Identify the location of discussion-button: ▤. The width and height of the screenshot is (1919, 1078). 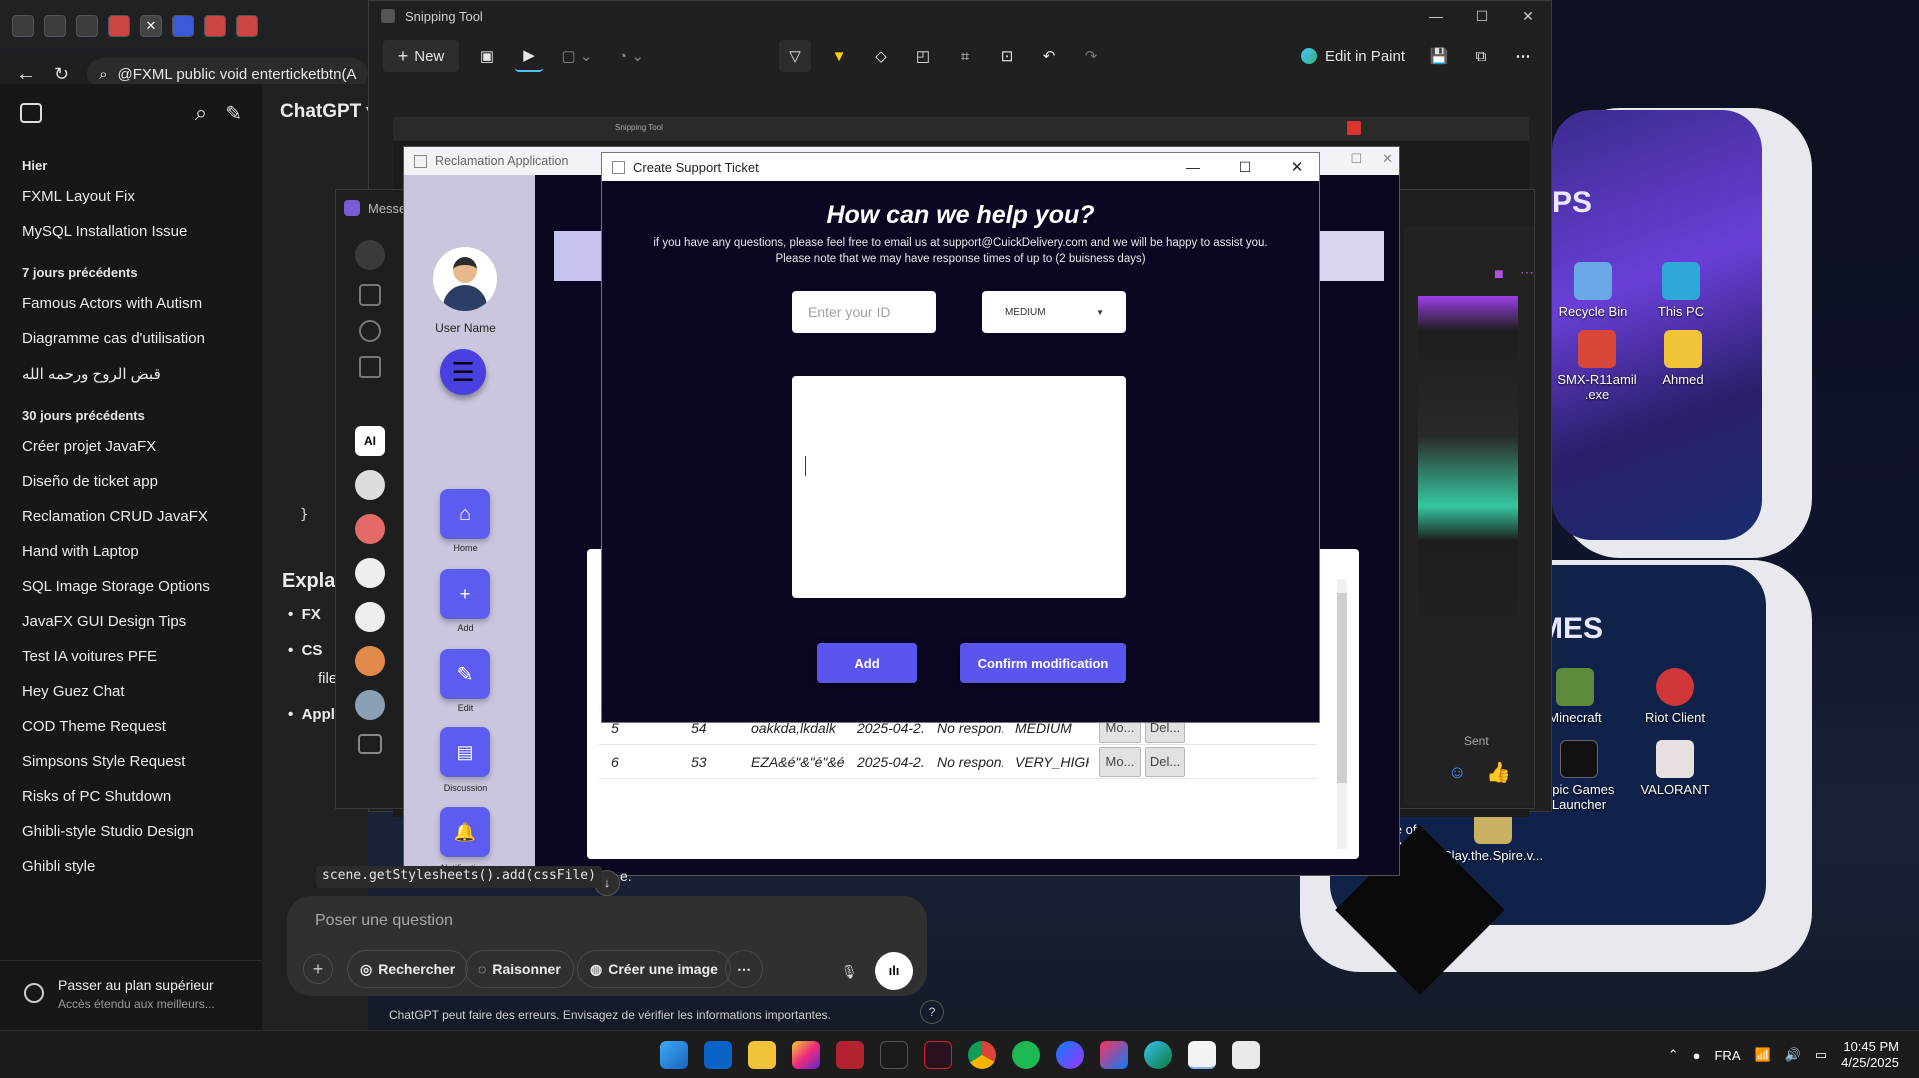
(465, 752).